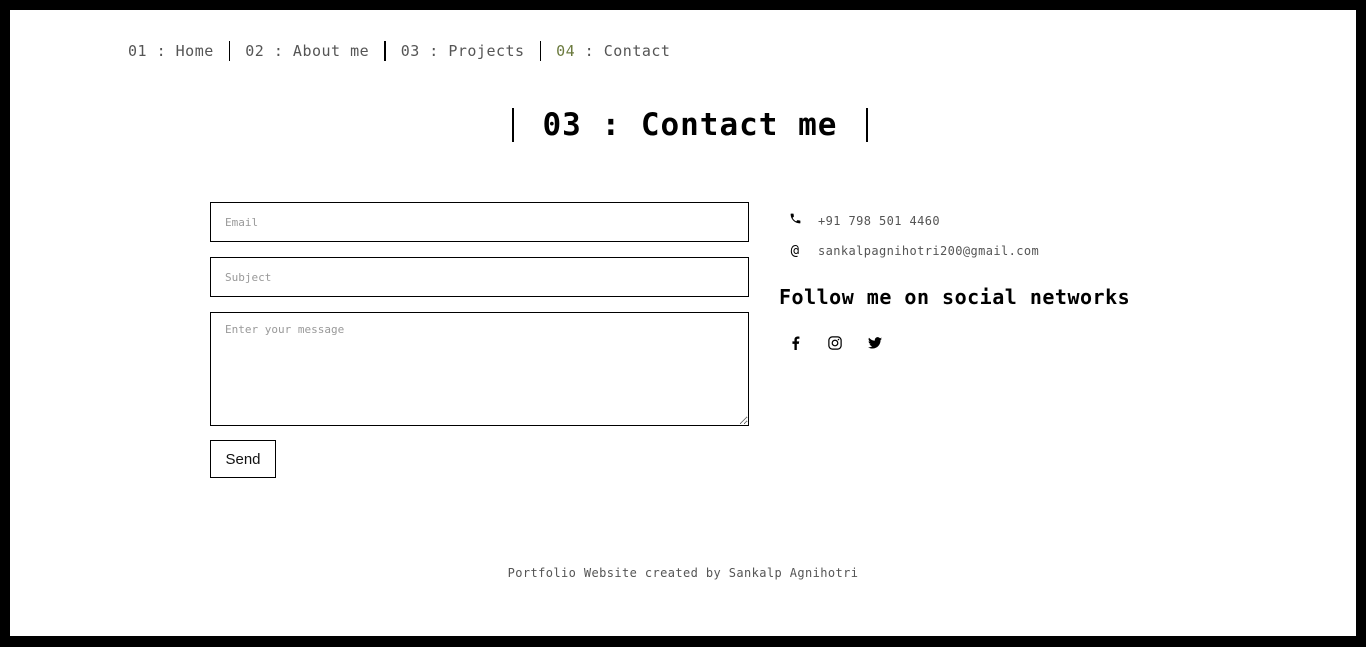 The image size is (1366, 647). What do you see at coordinates (317, 51) in the screenshot?
I see `nav-item-label: : About me` at bounding box center [317, 51].